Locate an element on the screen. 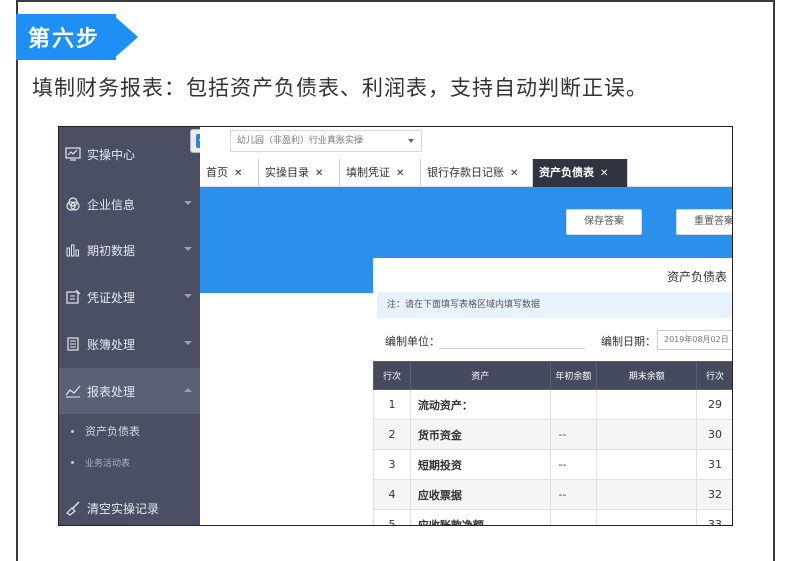  table-header-row: 行次 资产 年初余额 期末余额 行次 is located at coordinates (552, 375).